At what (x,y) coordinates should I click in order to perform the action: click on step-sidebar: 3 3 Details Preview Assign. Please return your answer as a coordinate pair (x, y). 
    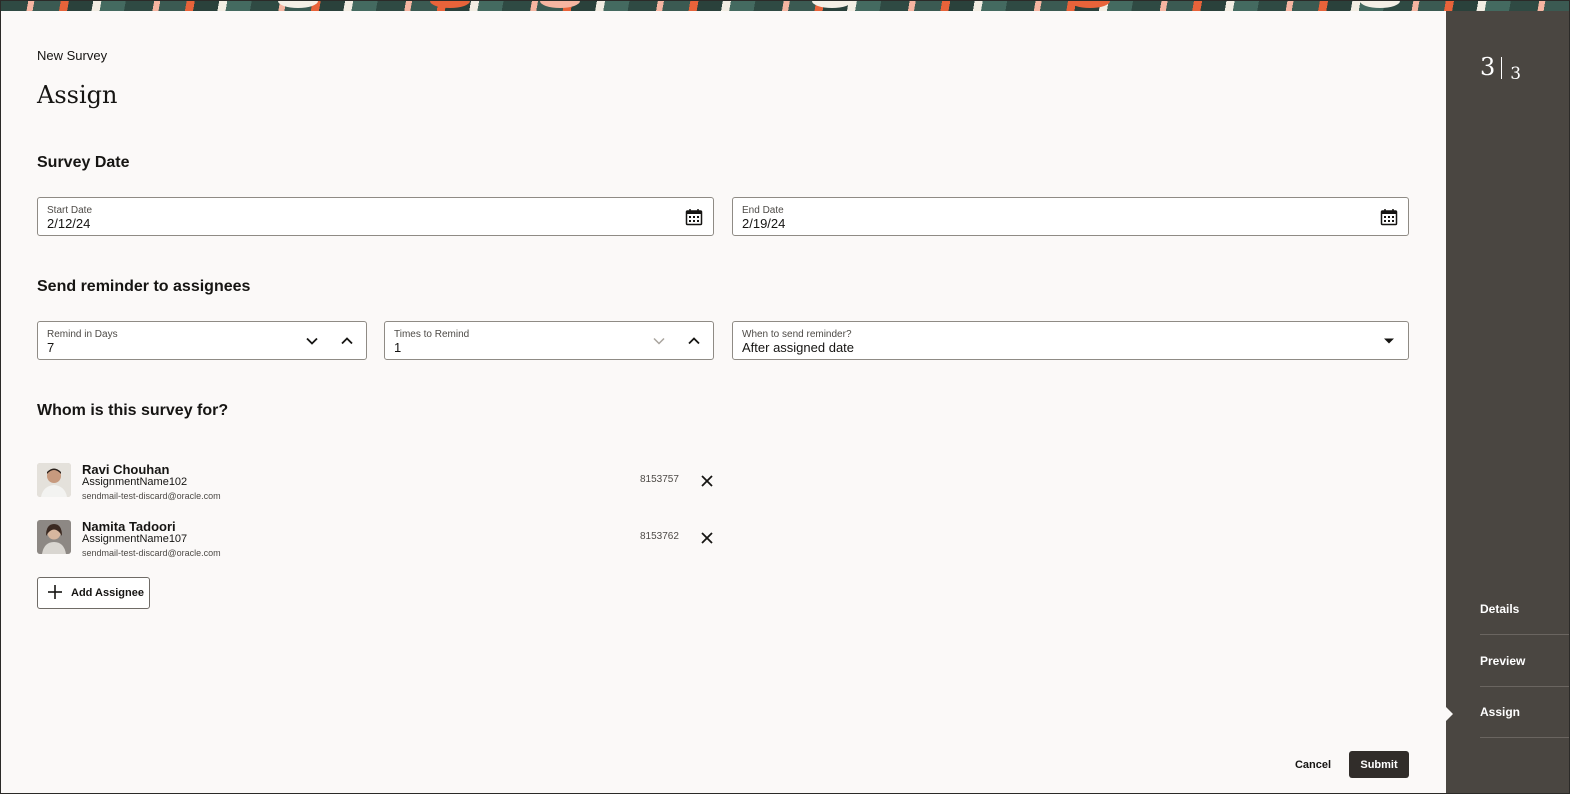
    Looking at the image, I should click on (1507, 402).